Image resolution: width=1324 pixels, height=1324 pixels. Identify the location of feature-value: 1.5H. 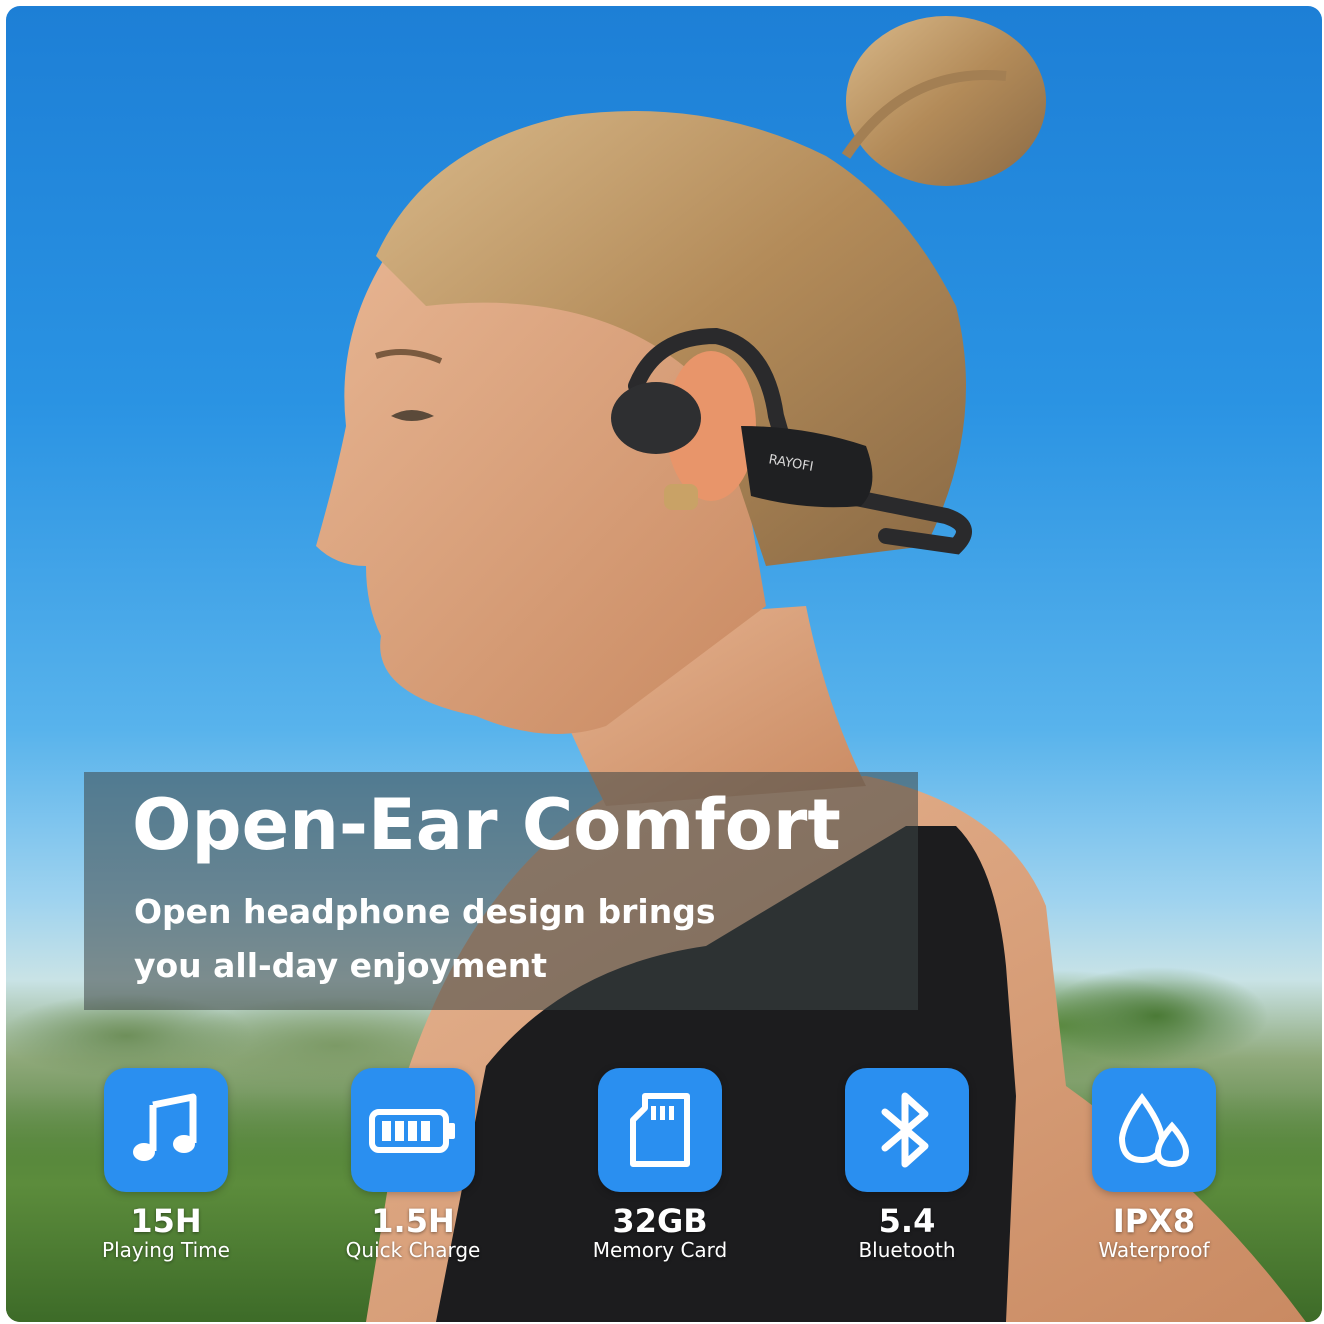
(413, 1221).